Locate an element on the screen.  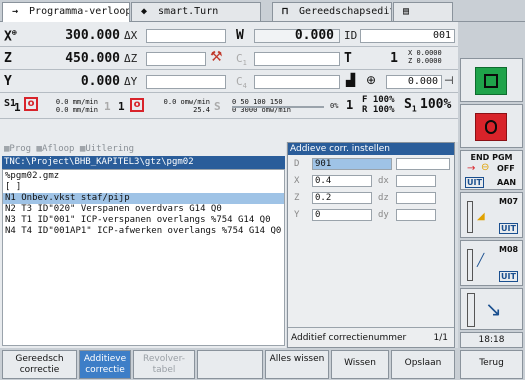
program-line-selected: N1 Onbev.vkst staf/pijp is located at coordinates (143, 198).